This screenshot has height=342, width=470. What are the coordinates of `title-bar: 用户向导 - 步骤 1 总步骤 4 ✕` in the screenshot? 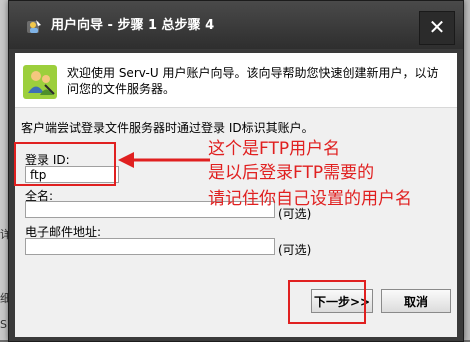 It's located at (236, 25).